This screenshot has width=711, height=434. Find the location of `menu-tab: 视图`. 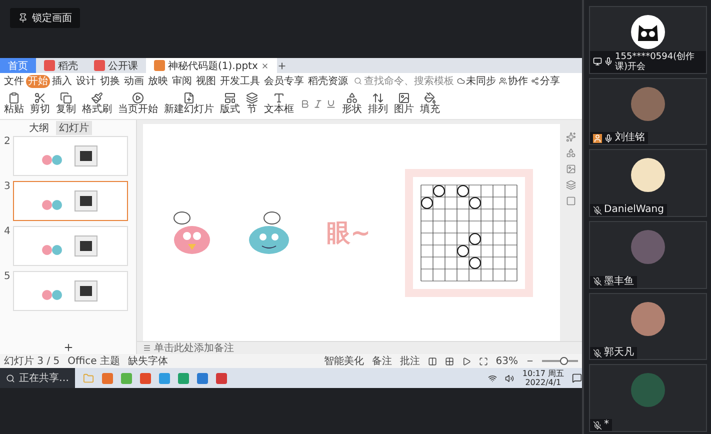

menu-tab: 视图 is located at coordinates (206, 81).